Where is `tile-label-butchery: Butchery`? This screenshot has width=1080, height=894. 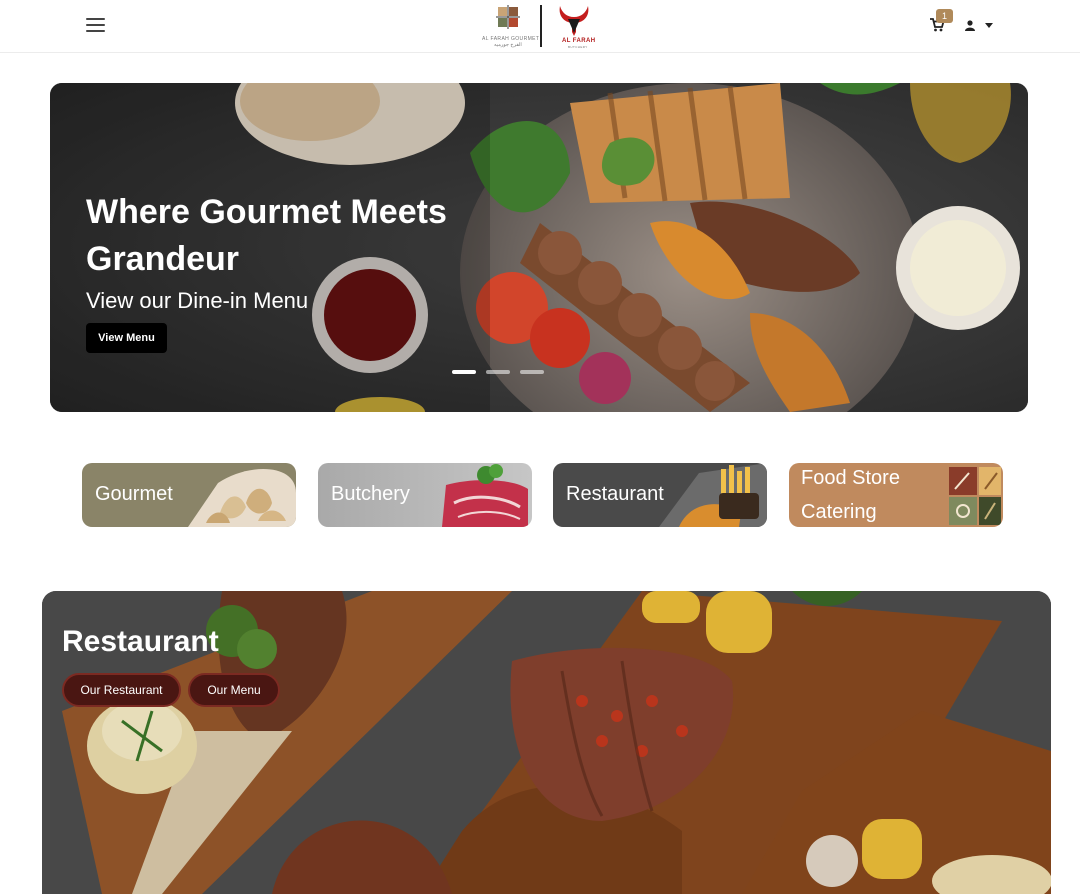
tile-label-butchery: Butchery is located at coordinates (370, 494).